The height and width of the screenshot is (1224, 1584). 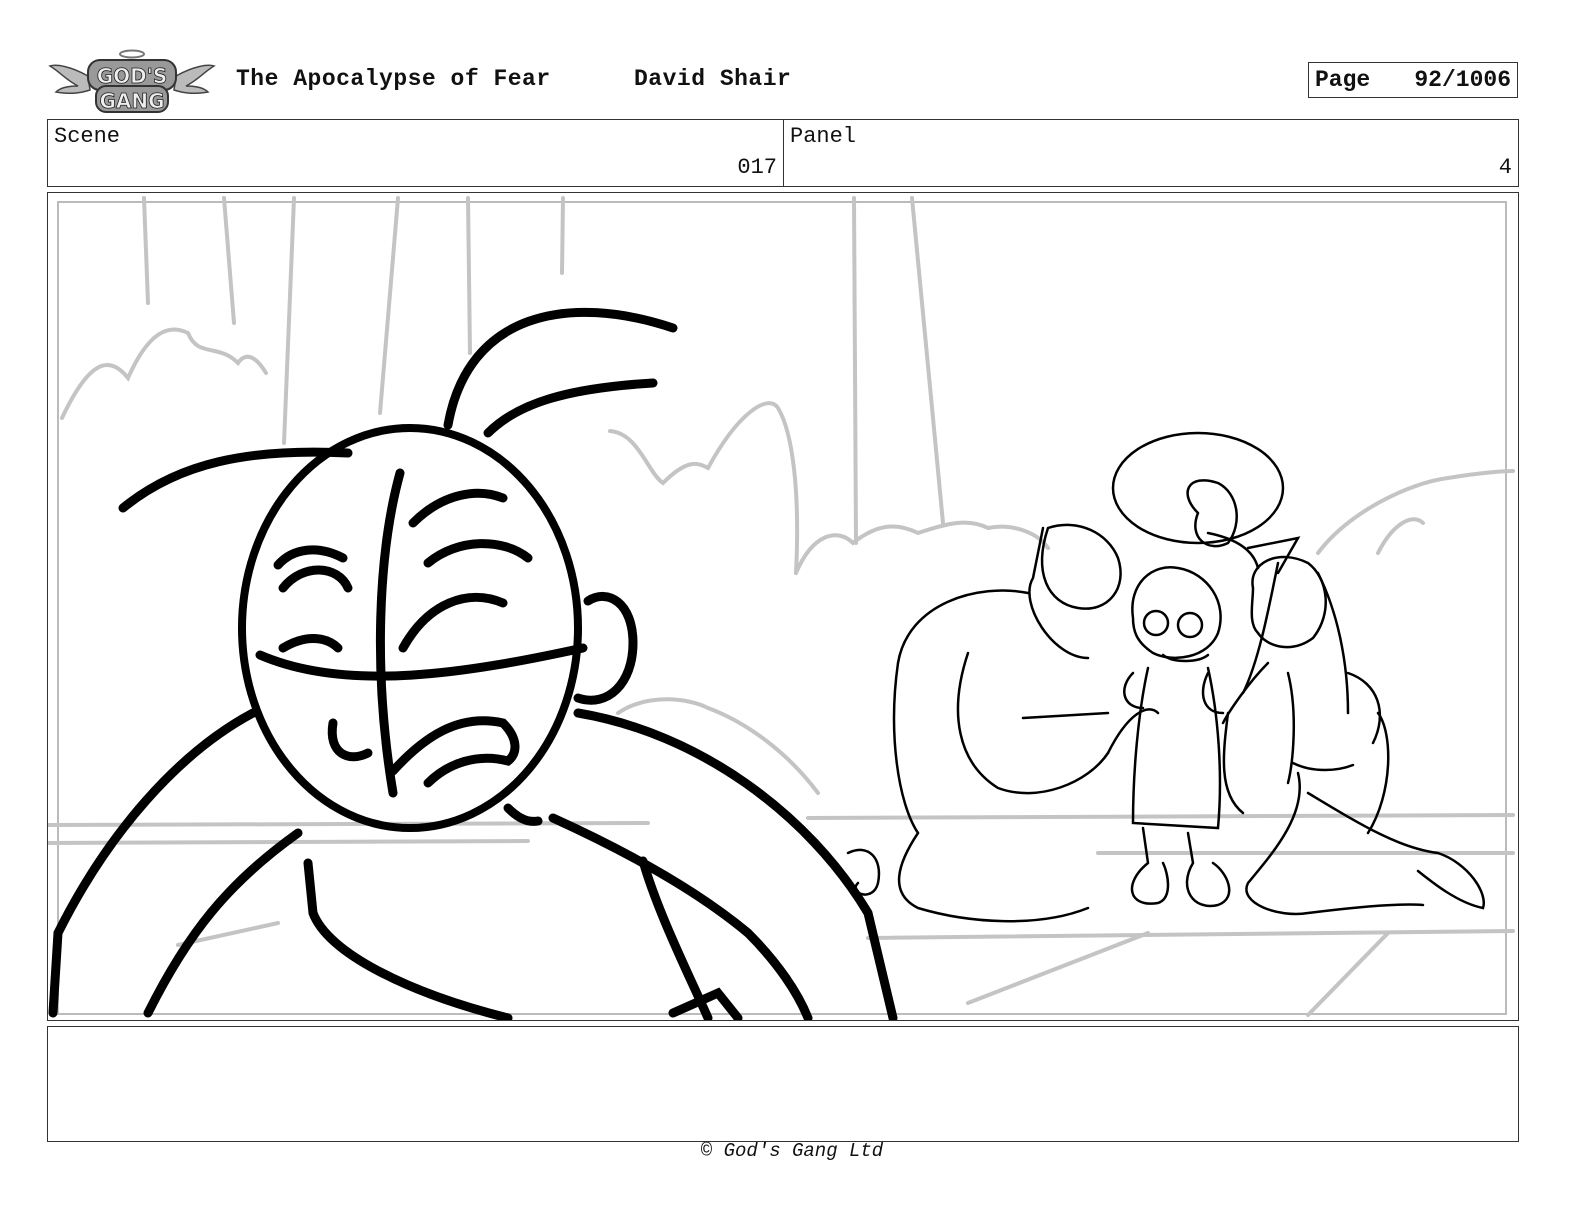 I want to click on scene-label: Scene, so click(x=87, y=136).